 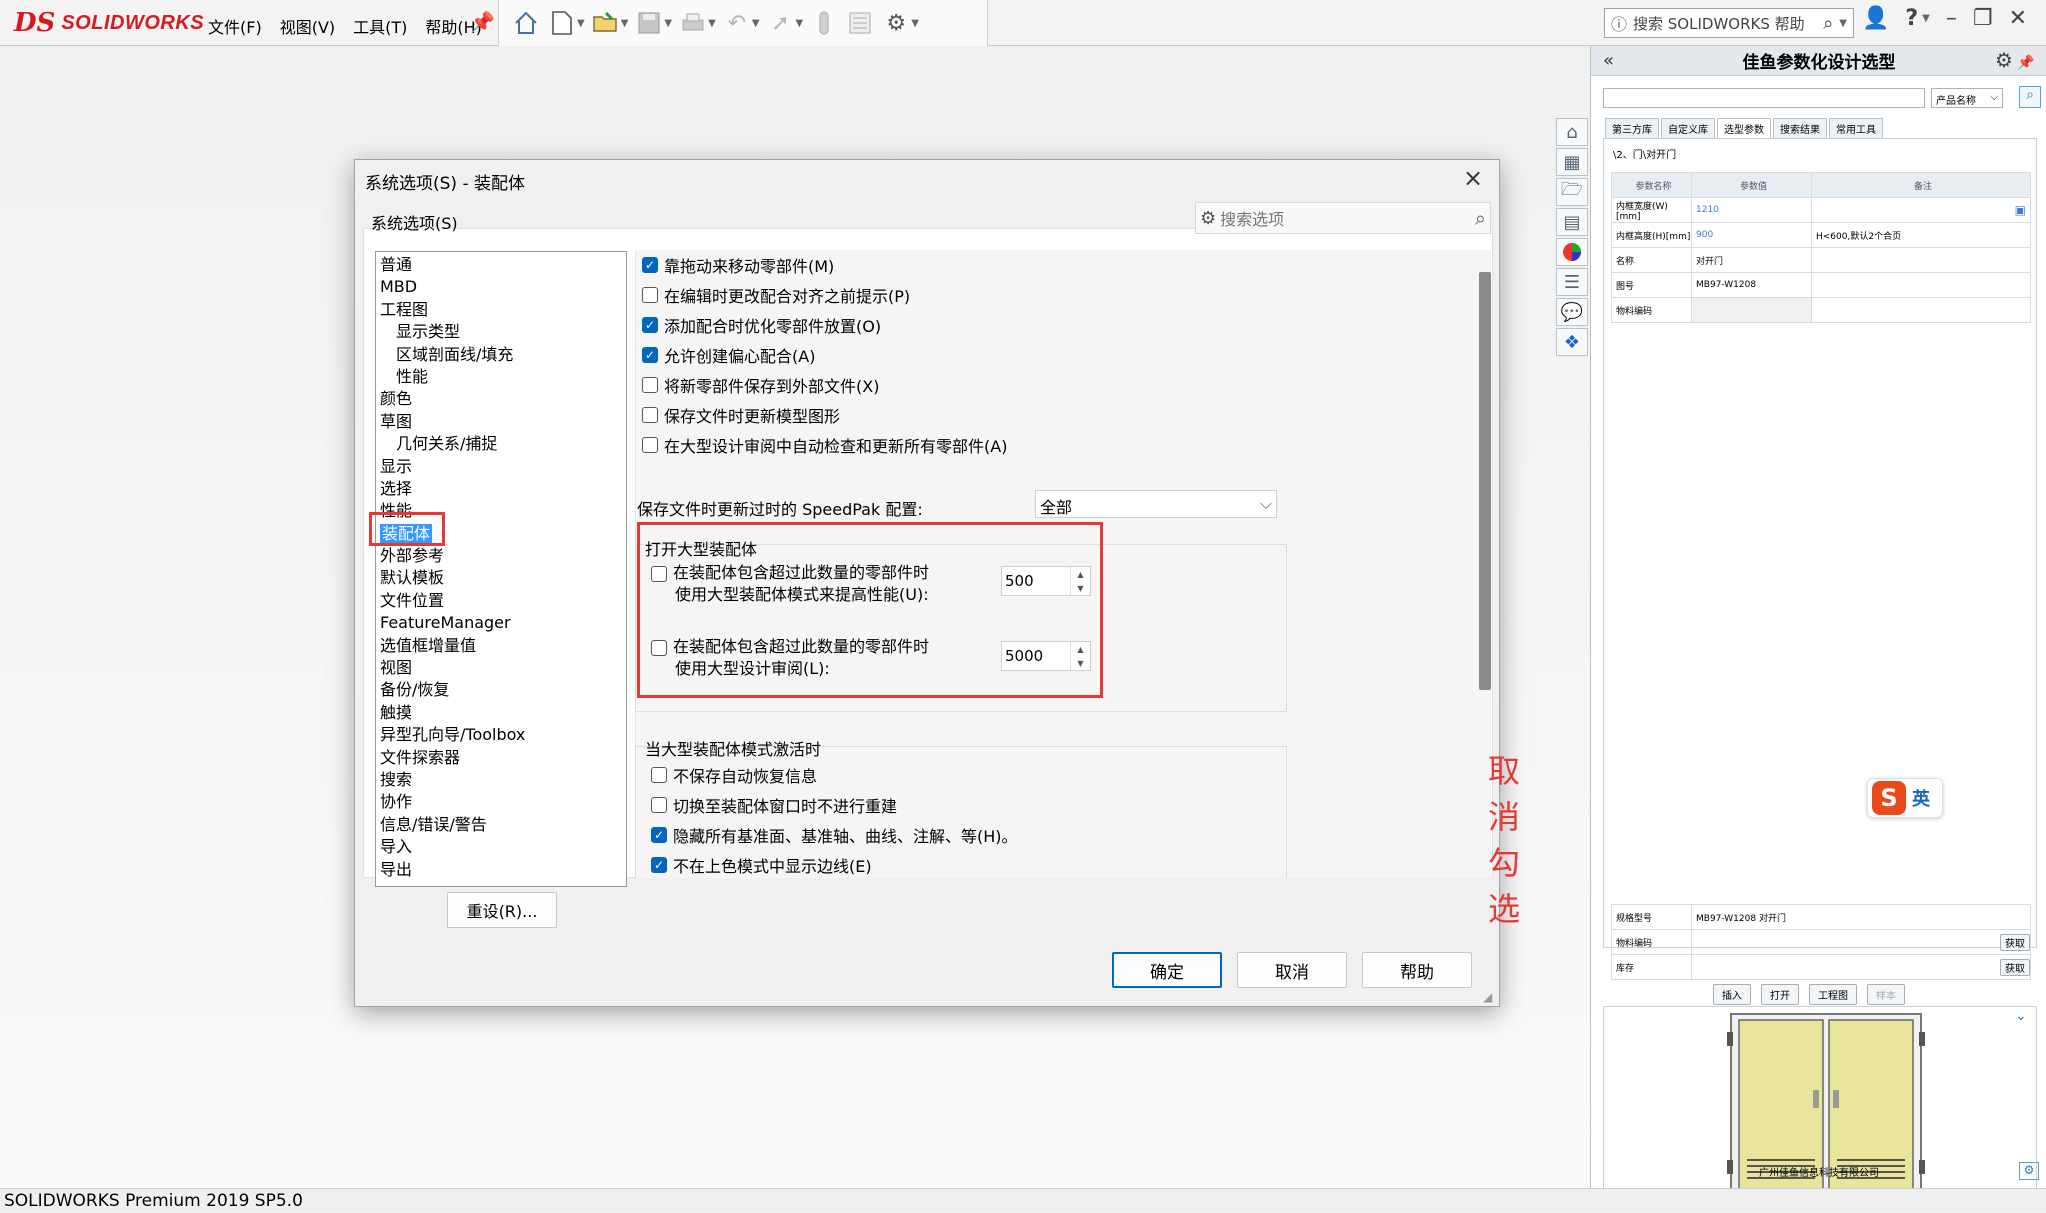 What do you see at coordinates (501, 310) in the screenshot?
I see `tree-item: 工程图` at bounding box center [501, 310].